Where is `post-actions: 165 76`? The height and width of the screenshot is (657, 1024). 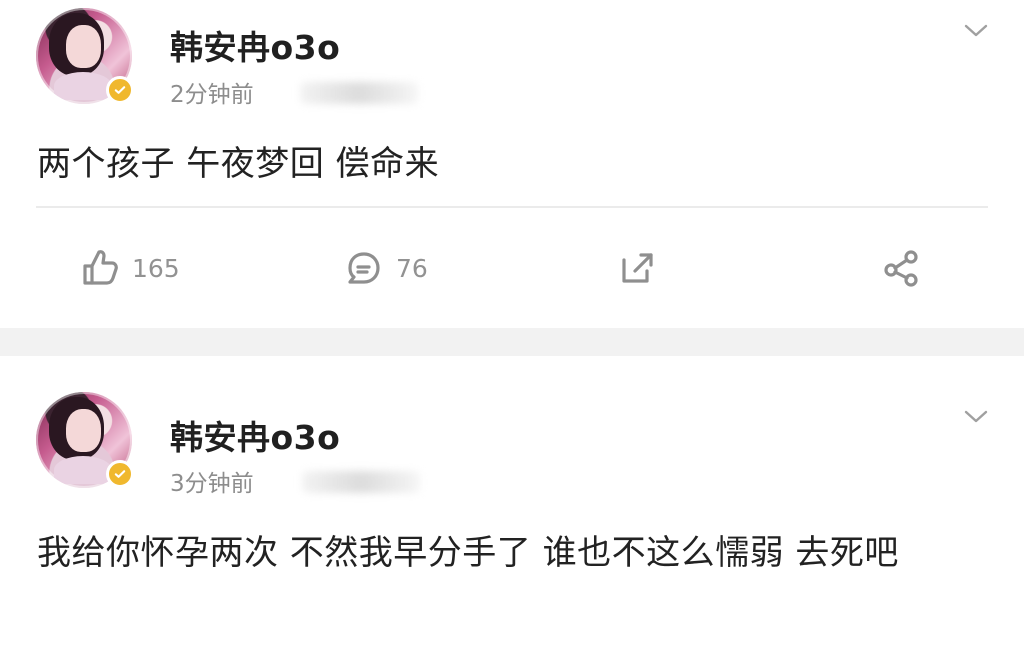 post-actions: 165 76 is located at coordinates (512, 268).